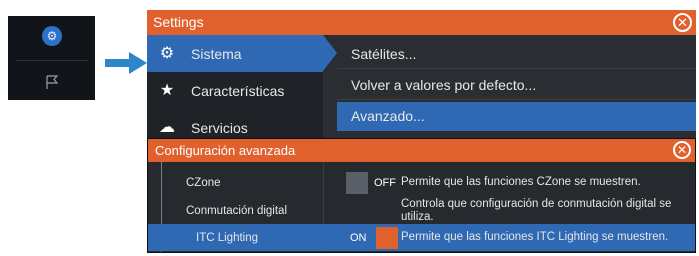  What do you see at coordinates (52, 82) in the screenshot?
I see `flag-icon` at bounding box center [52, 82].